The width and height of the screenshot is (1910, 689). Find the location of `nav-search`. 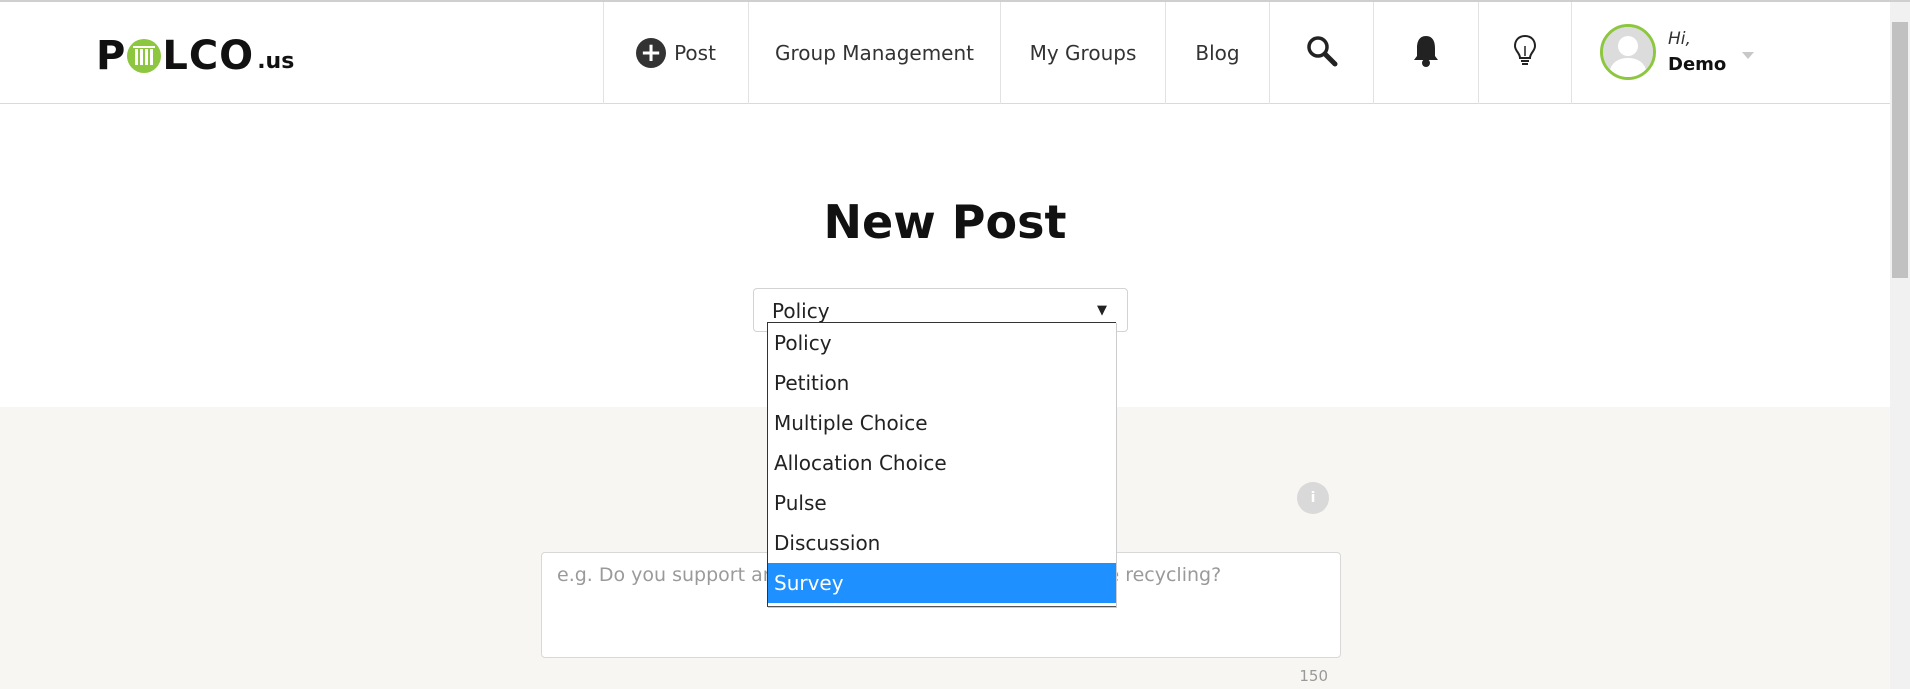

nav-search is located at coordinates (1321, 53).